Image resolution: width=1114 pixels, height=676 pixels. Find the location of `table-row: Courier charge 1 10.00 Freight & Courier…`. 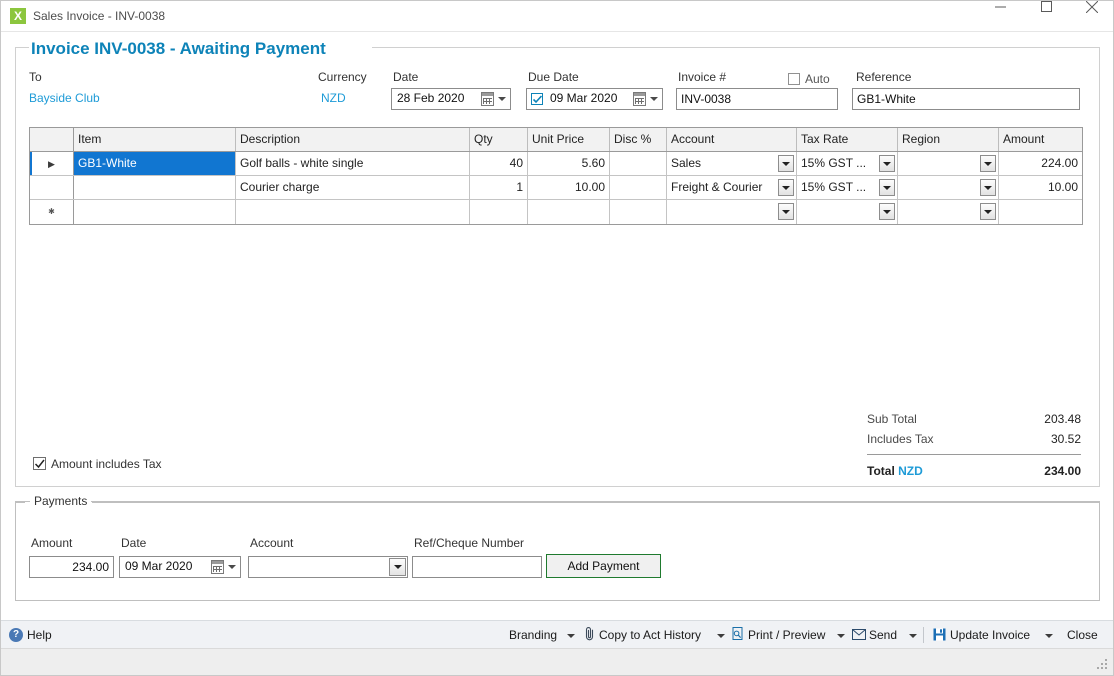

table-row: Courier charge 1 10.00 Freight & Courier… is located at coordinates (556, 188).